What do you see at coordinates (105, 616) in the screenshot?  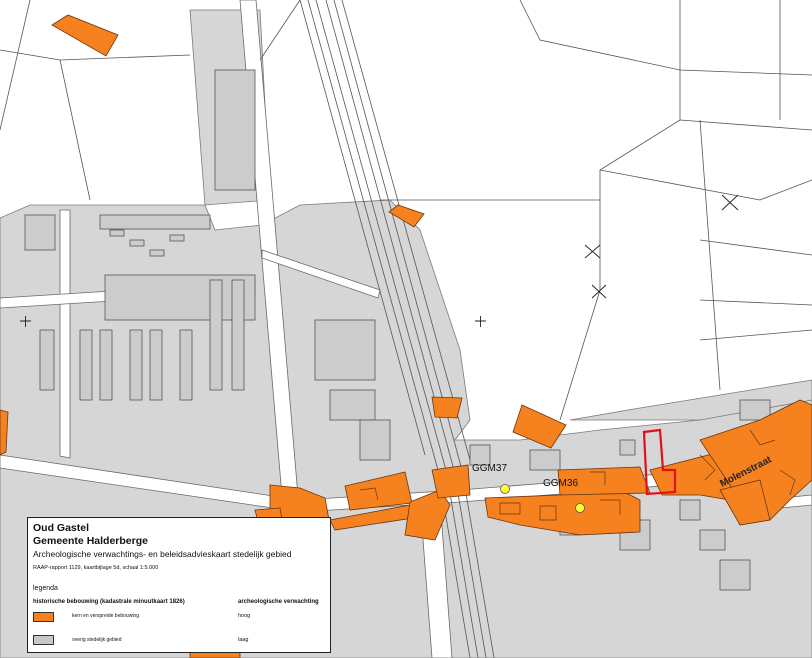 I see `legend-item-historic-core: kern en verspreide bebouwing` at bounding box center [105, 616].